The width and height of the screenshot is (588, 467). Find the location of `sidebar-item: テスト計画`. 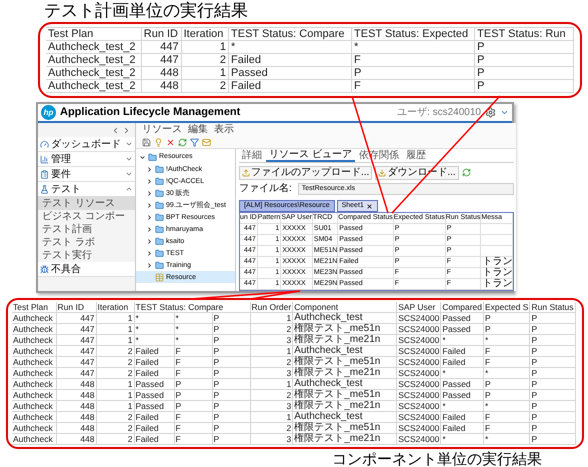

sidebar-item: テスト計画 is located at coordinates (86, 229).